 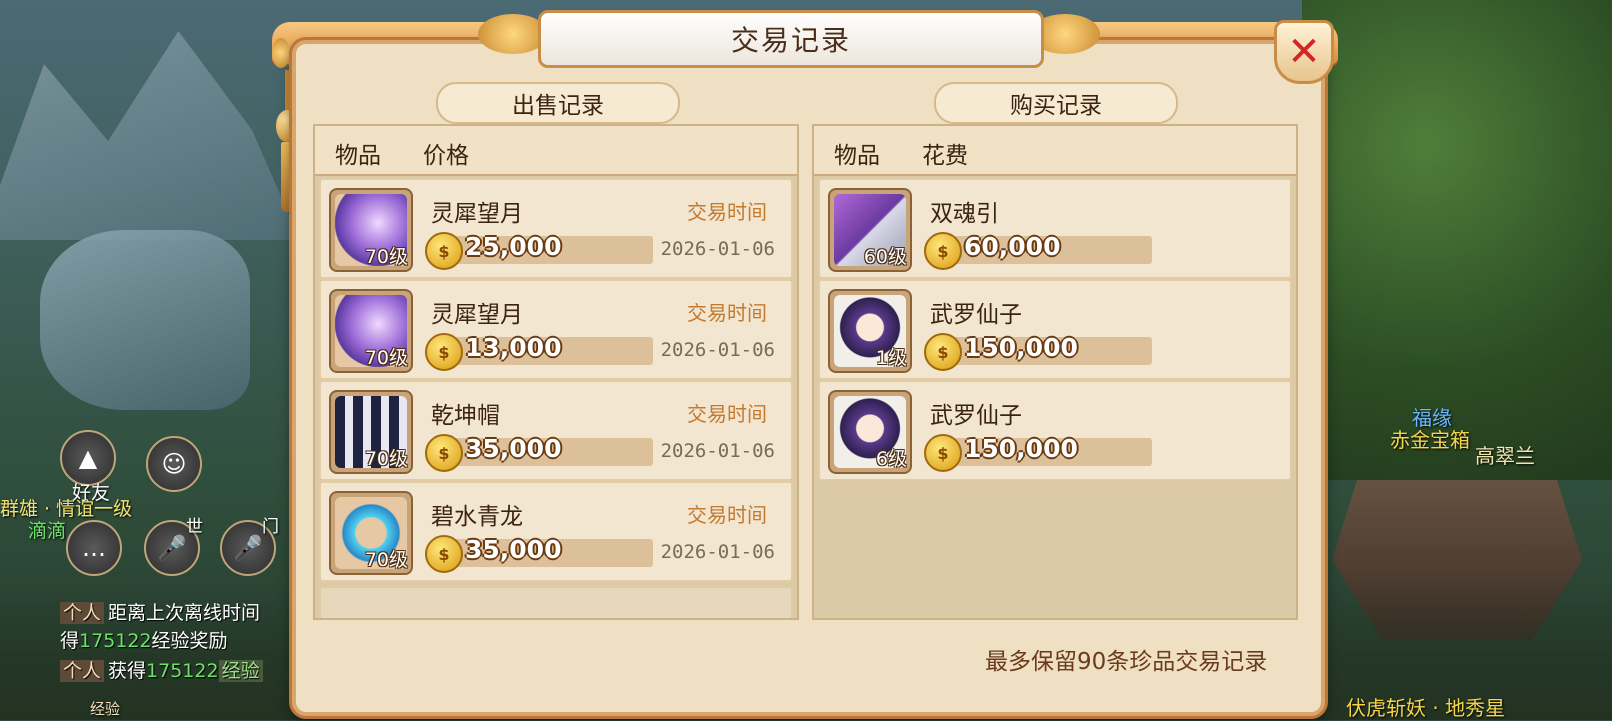 I want to click on list-item: 1级 武罗仙子 $ 150,000, so click(x=1055, y=329).